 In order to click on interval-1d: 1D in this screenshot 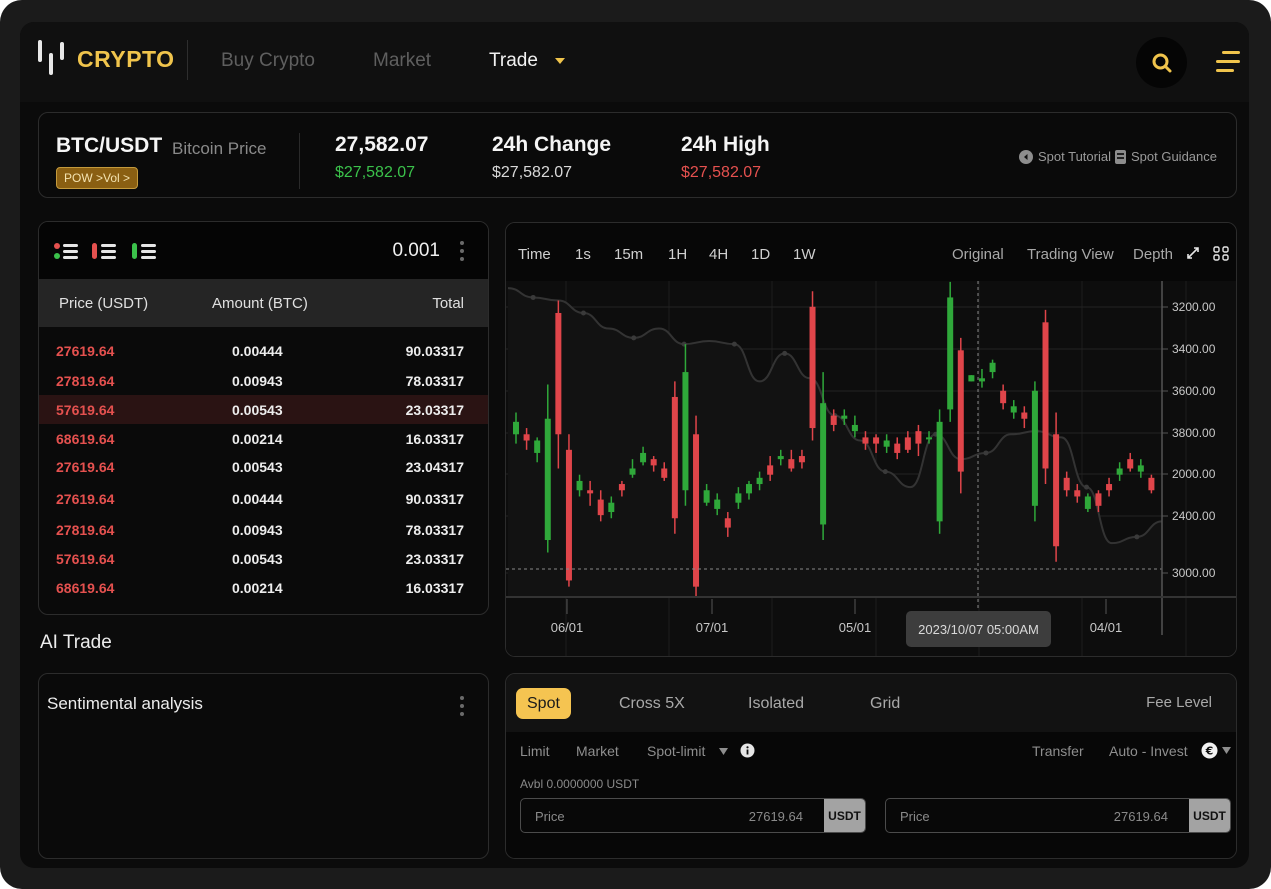, I will do `click(760, 254)`.